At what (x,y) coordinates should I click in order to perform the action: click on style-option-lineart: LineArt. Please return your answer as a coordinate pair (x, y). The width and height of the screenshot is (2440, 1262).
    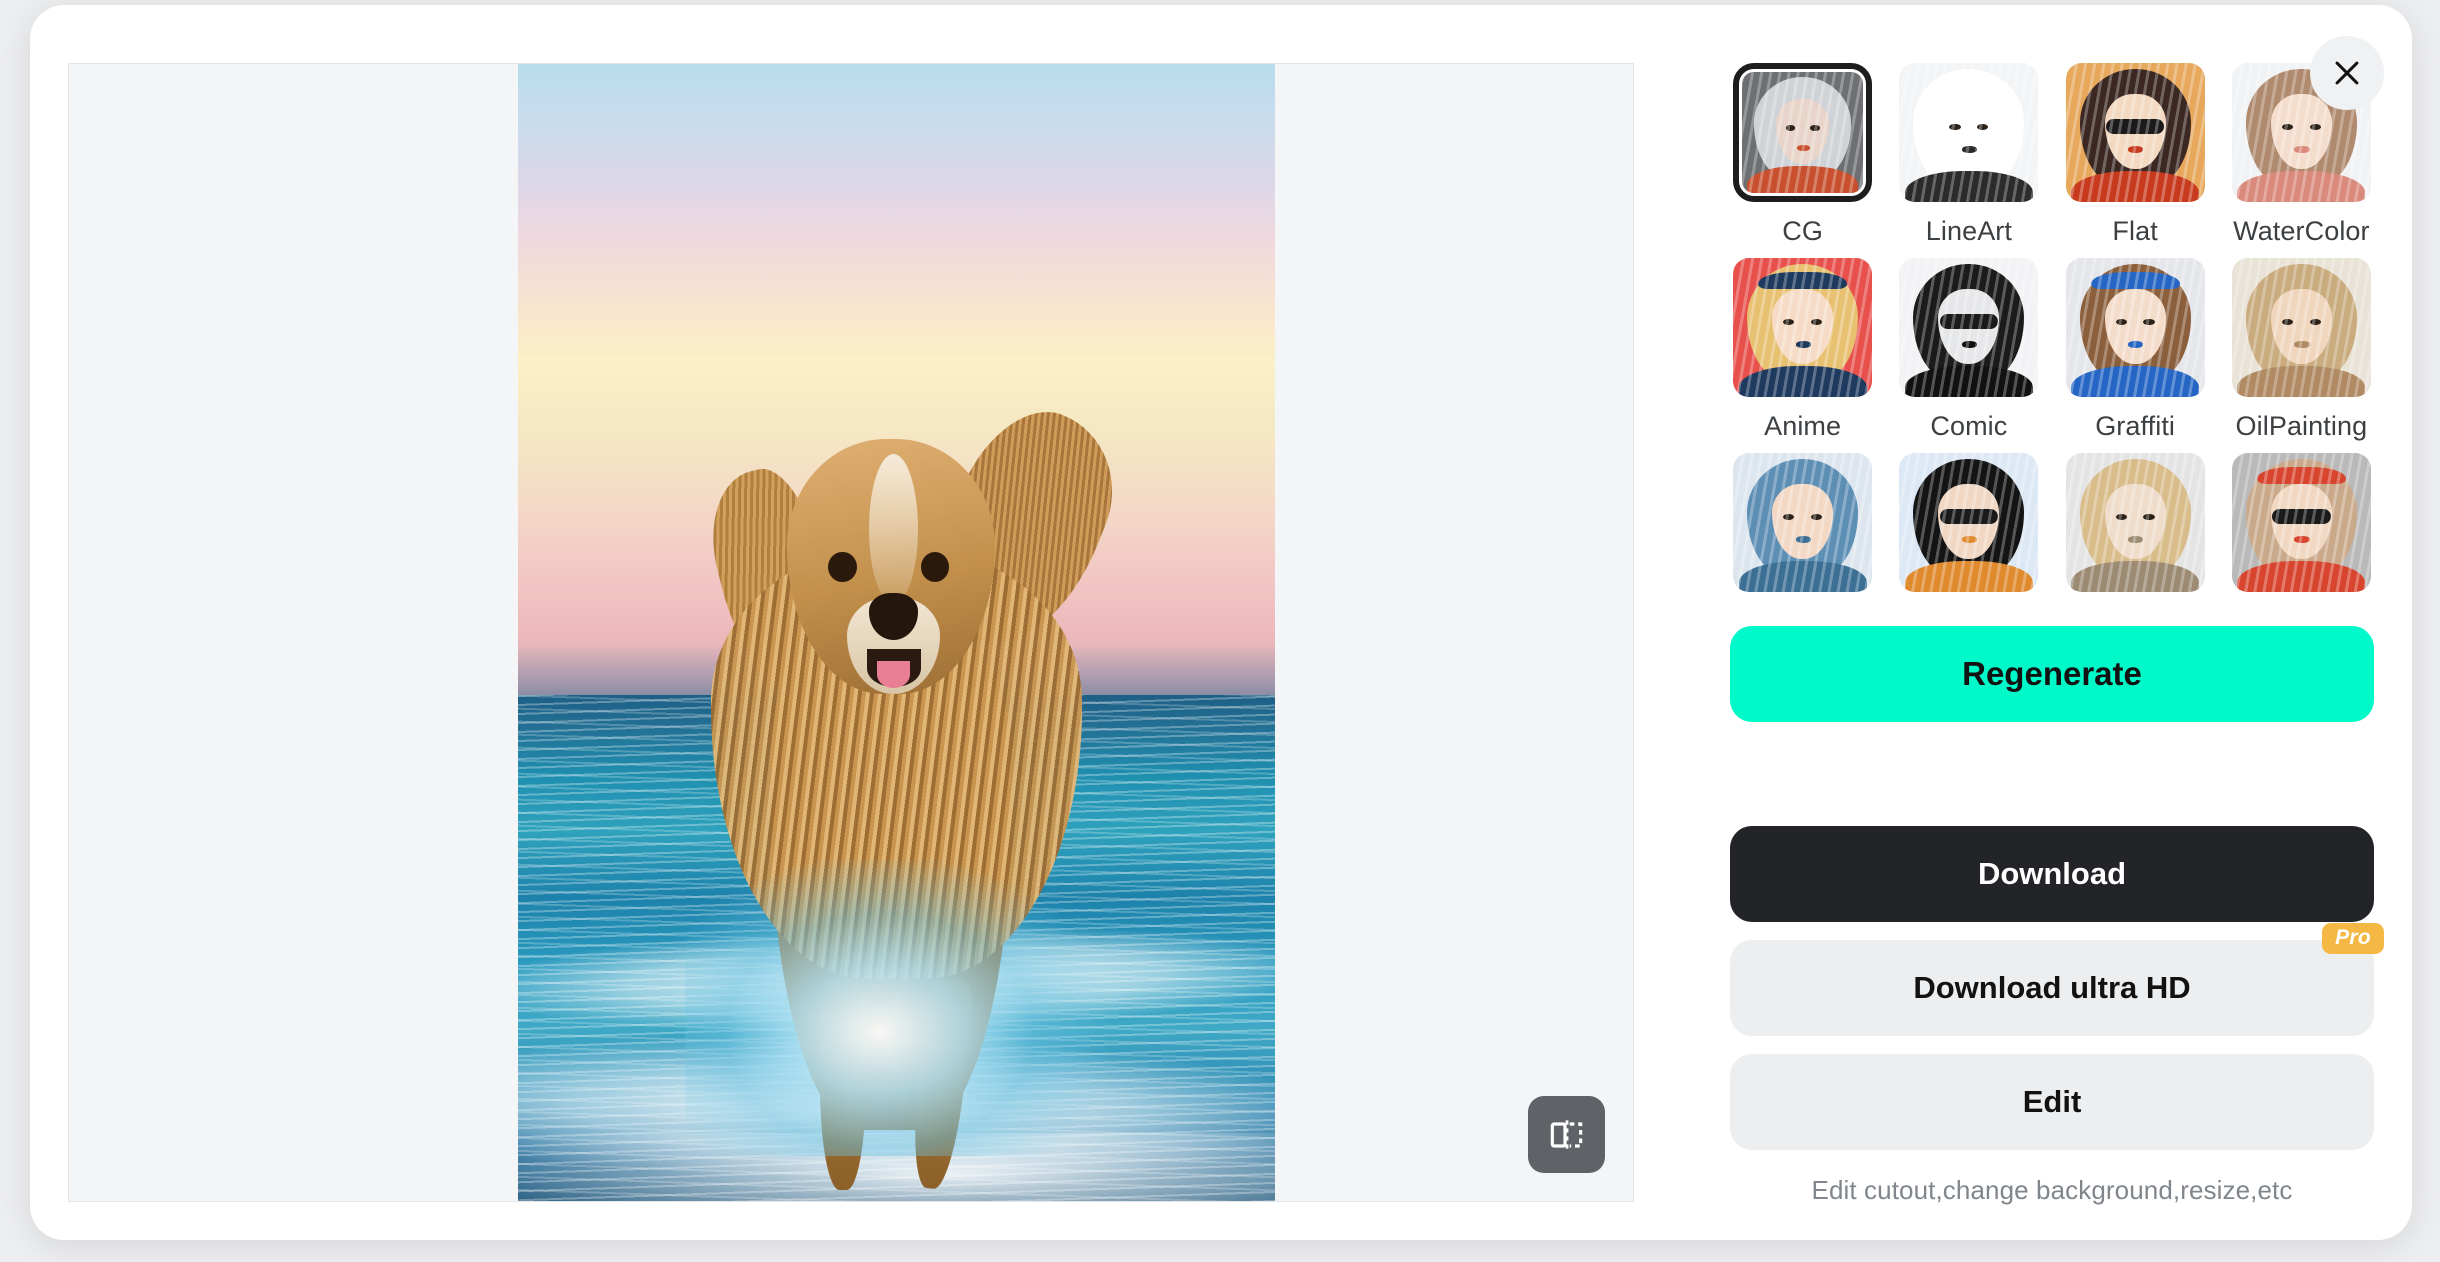
    Looking at the image, I should click on (1968, 155).